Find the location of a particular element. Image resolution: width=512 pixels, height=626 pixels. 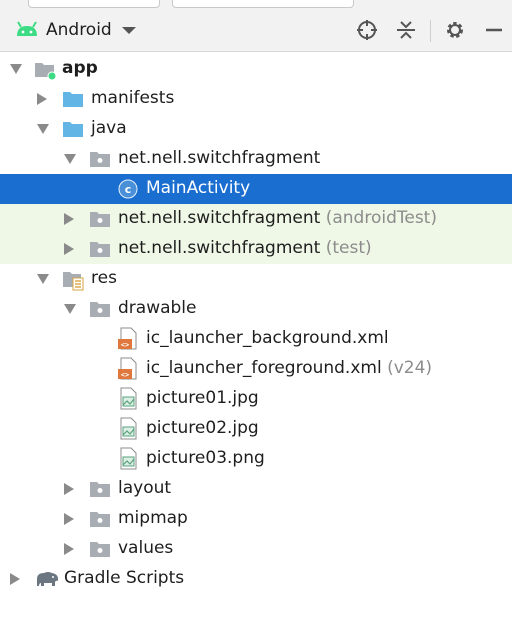

project-toolbar: Android is located at coordinates (256, 30).